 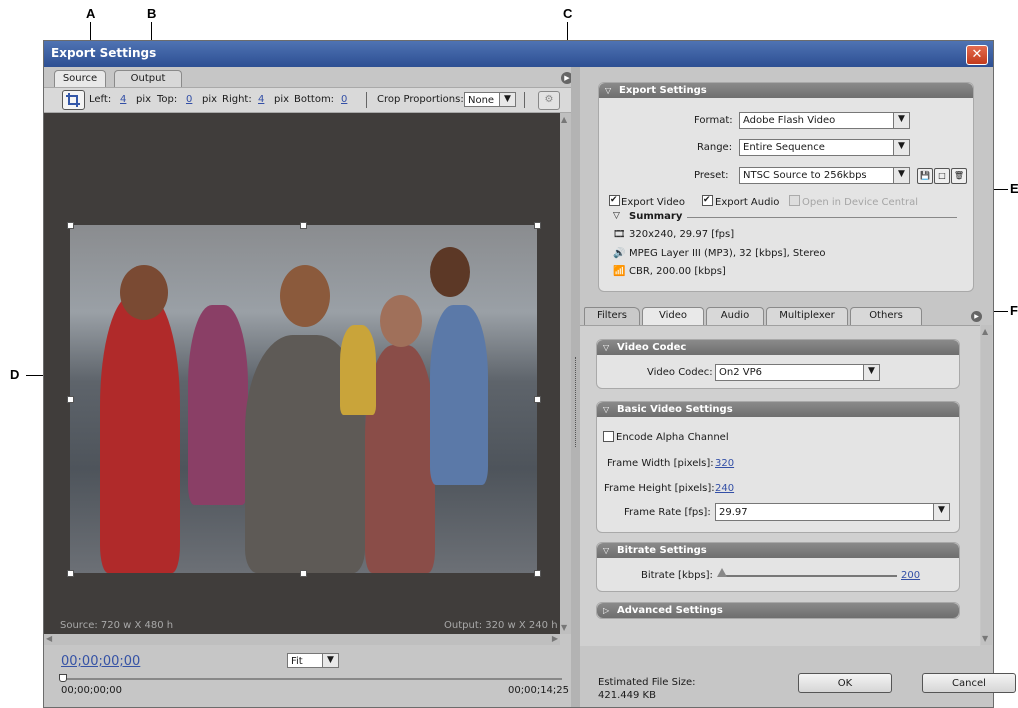 What do you see at coordinates (845, 683) in the screenshot?
I see `ok-button: OK` at bounding box center [845, 683].